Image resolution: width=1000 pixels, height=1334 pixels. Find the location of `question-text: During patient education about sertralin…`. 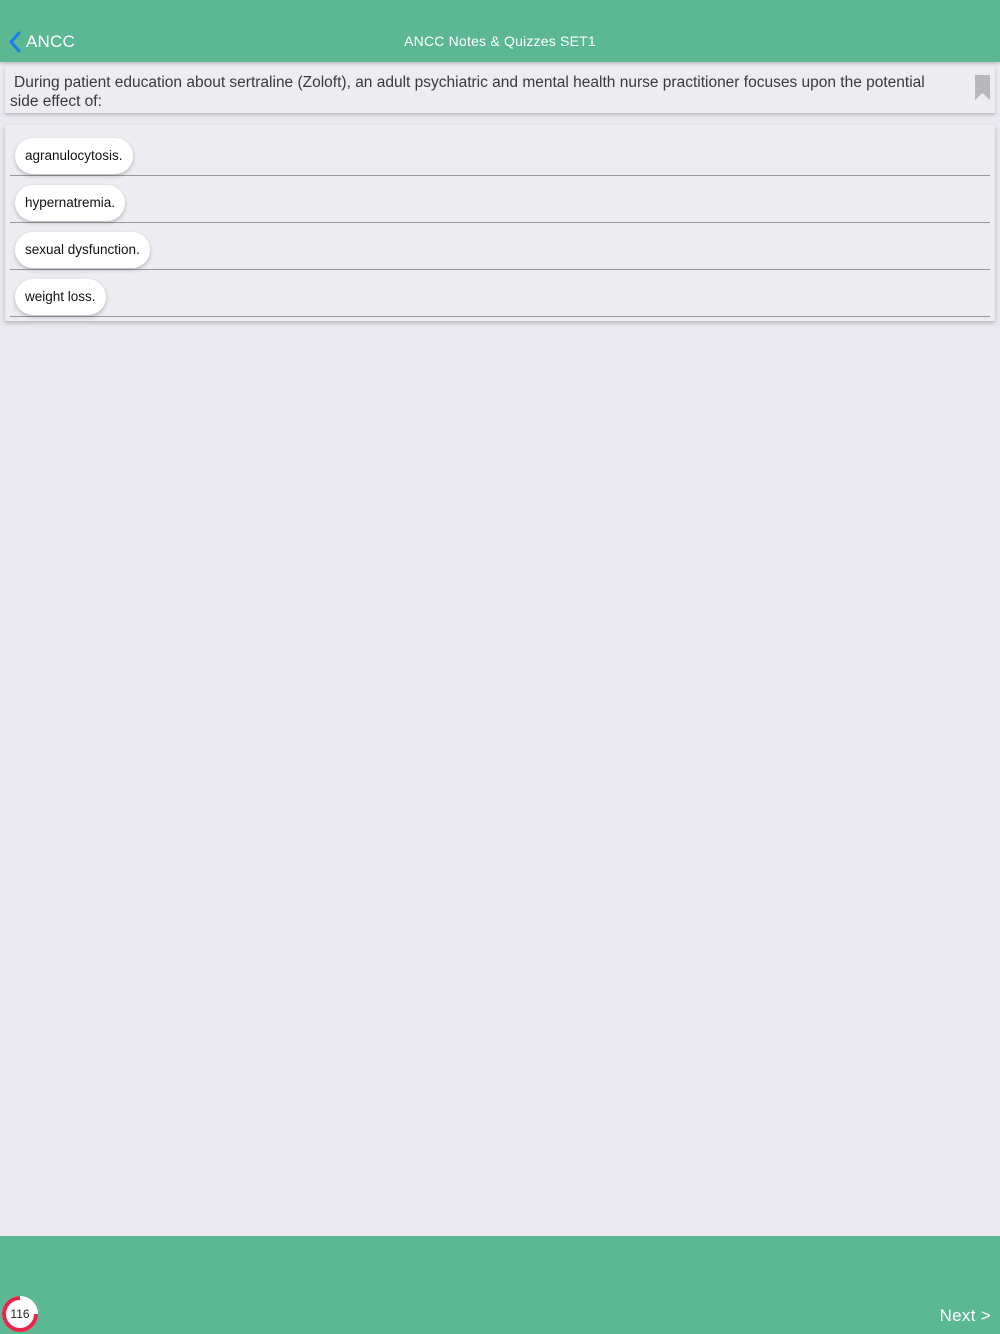

question-text: During patient education about sertralin… is located at coordinates (467, 92).